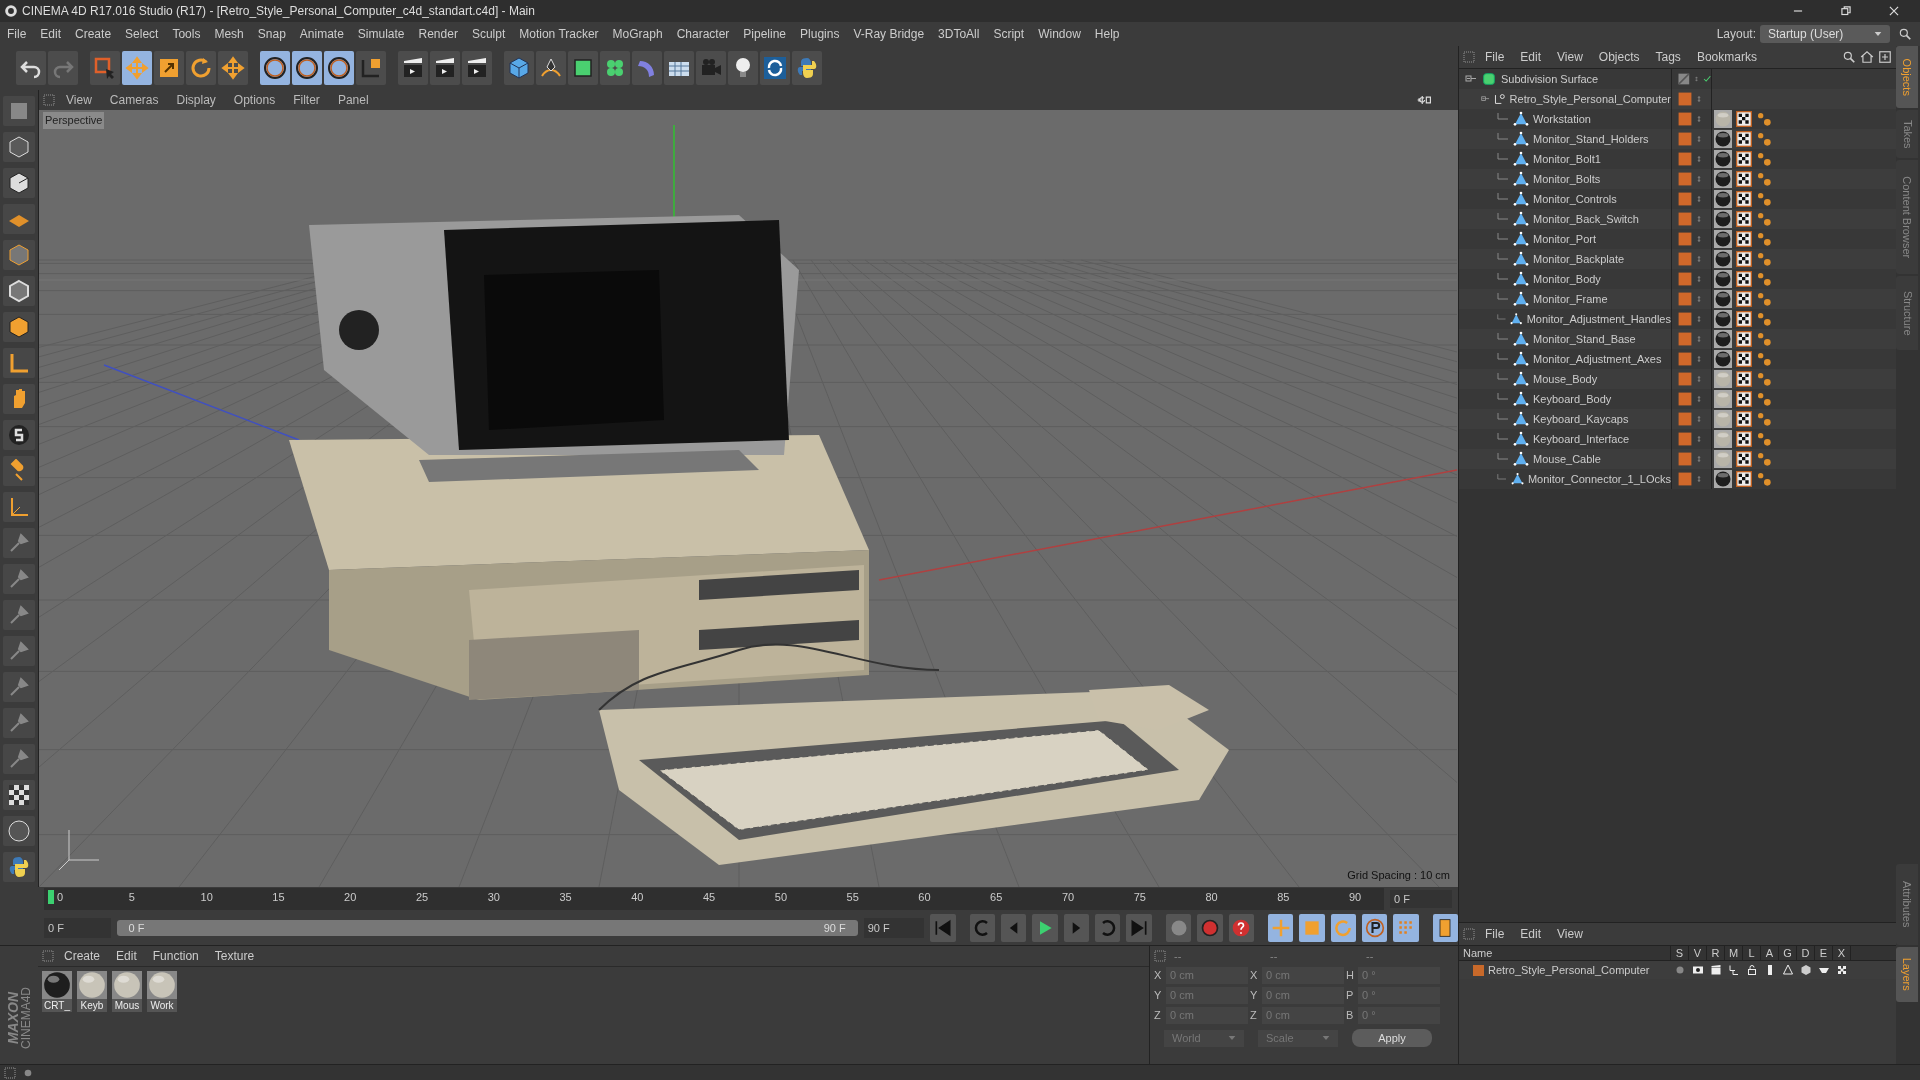  I want to click on object-row: Workstation, so click(1677, 119).